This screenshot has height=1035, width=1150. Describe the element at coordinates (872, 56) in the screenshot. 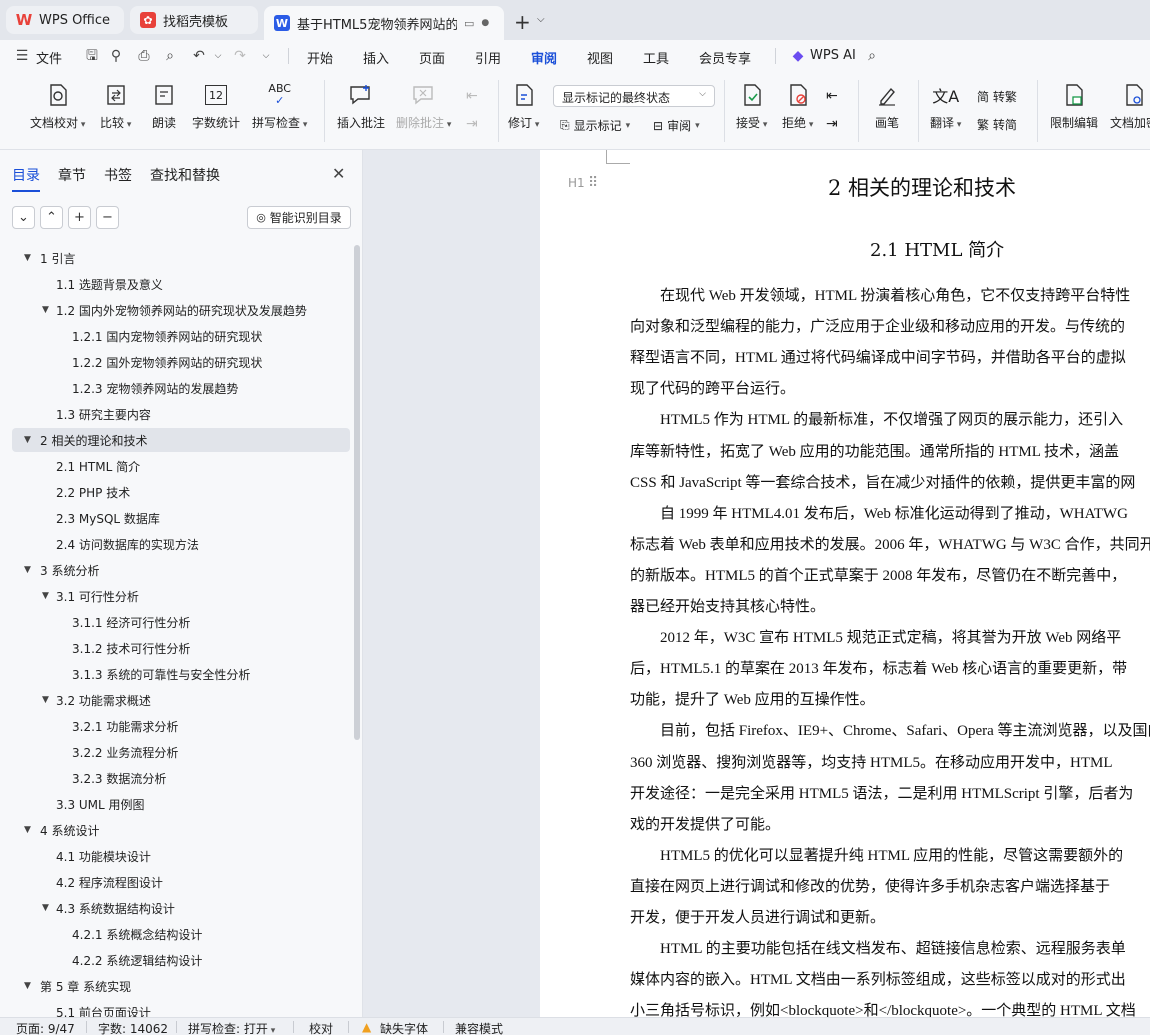

I see `search-icon: ⌕` at that location.